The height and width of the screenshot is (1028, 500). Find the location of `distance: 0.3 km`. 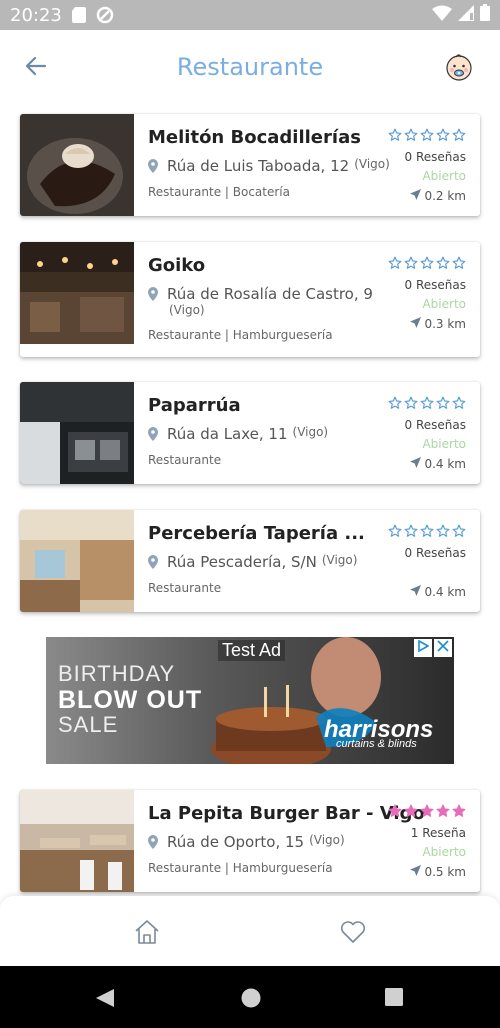

distance: 0.3 km is located at coordinates (438, 324).